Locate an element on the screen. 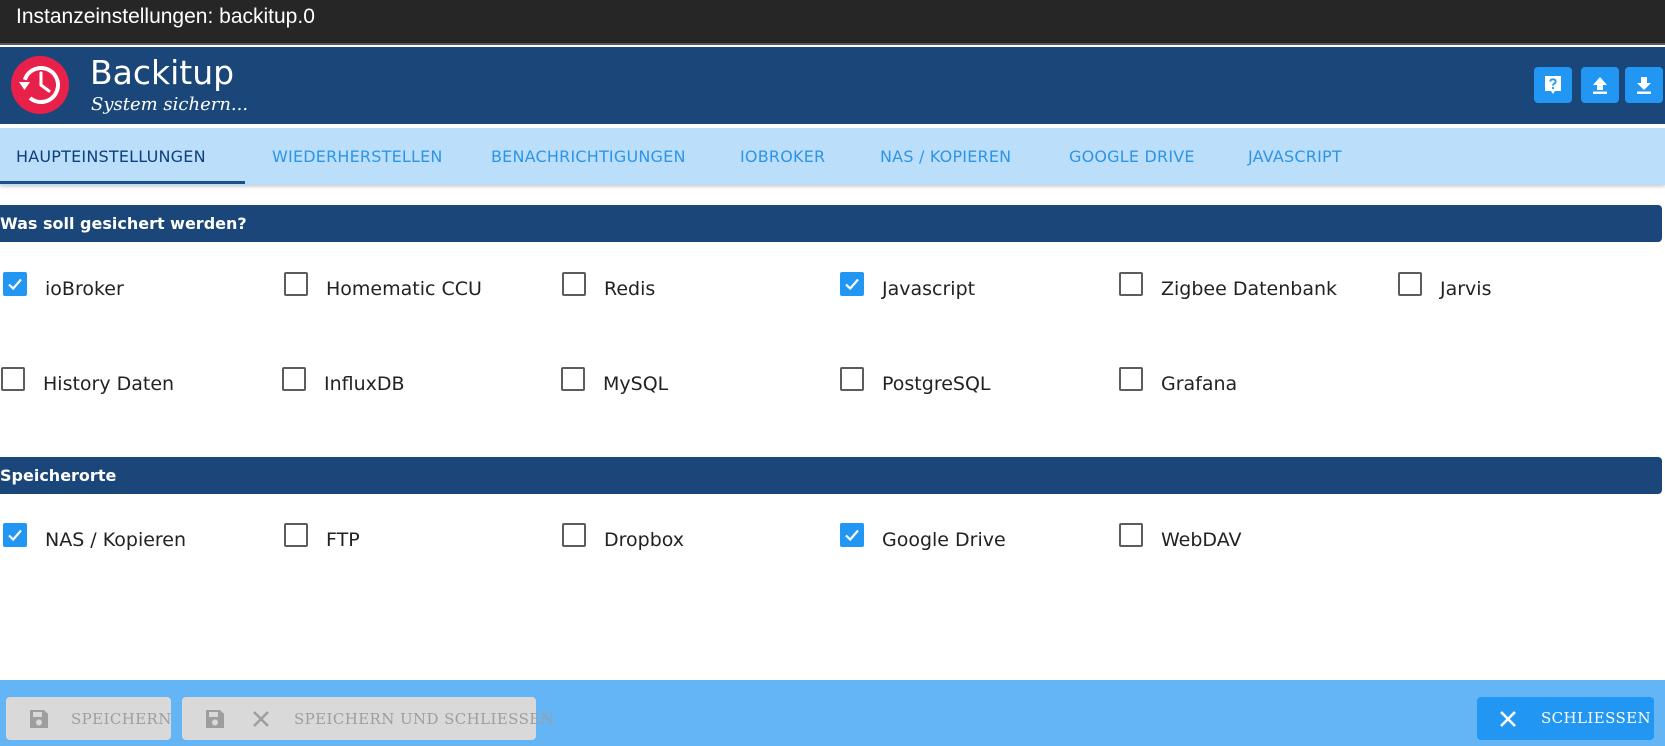 Image resolution: width=1665 pixels, height=746 pixels. save-and-close-button: SPEICHERN UND SCHLIESSEN is located at coordinates (368, 718).